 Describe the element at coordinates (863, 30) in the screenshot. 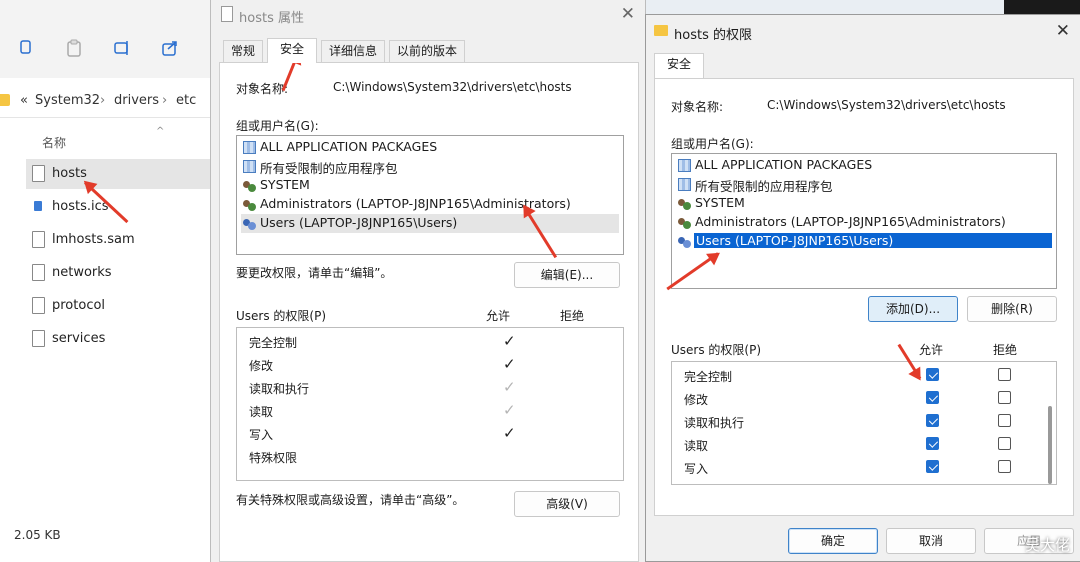

I see `title-bar: hosts 的权限 ✕` at that location.